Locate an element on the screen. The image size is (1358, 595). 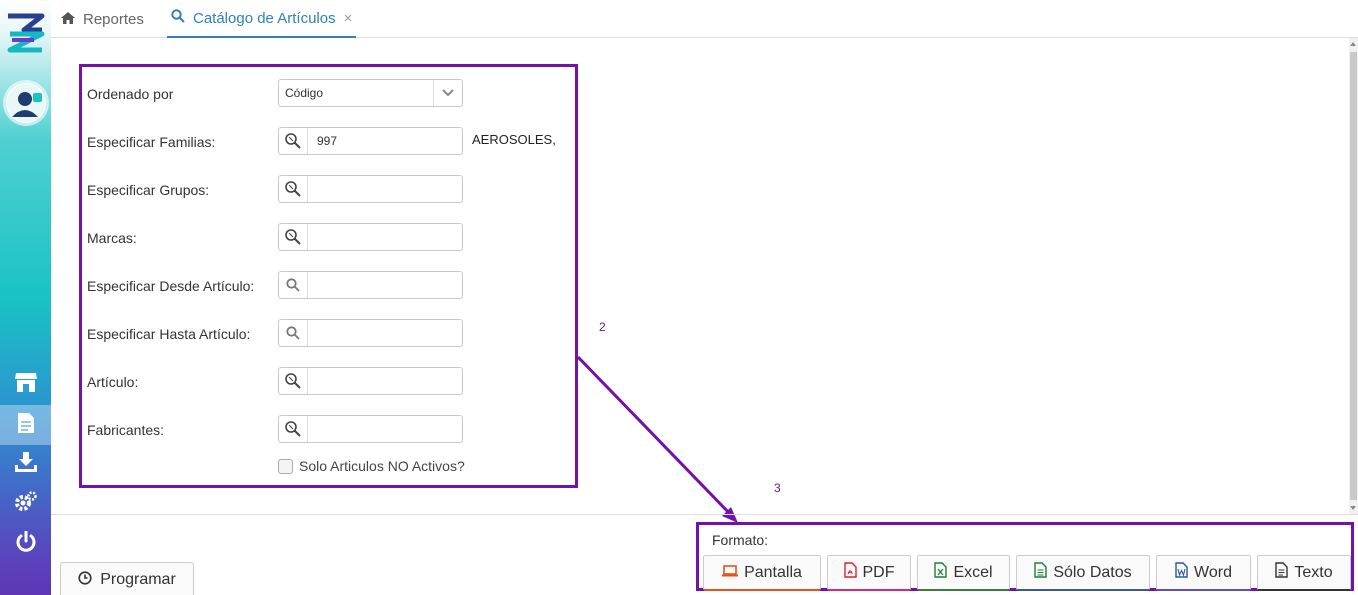
programar-label: Programar is located at coordinates (138, 579).